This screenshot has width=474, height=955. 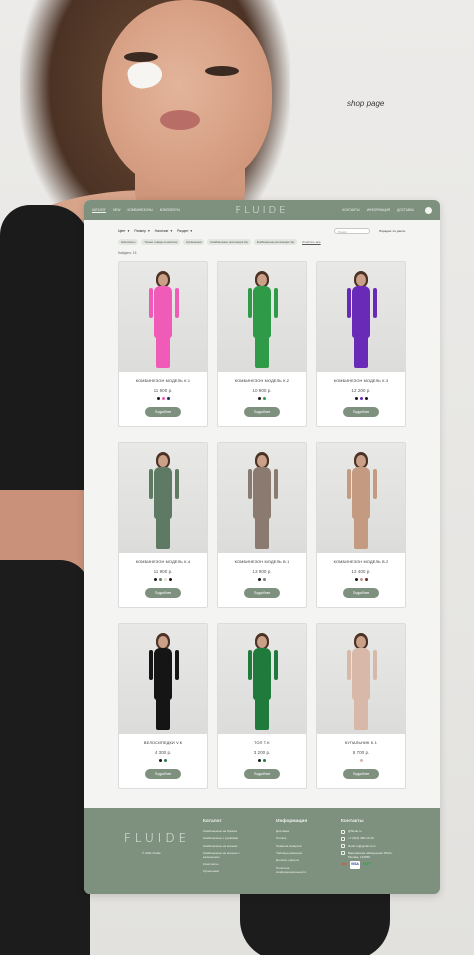 I want to click on results-count: Найдено: 15, so click(x=127, y=253).